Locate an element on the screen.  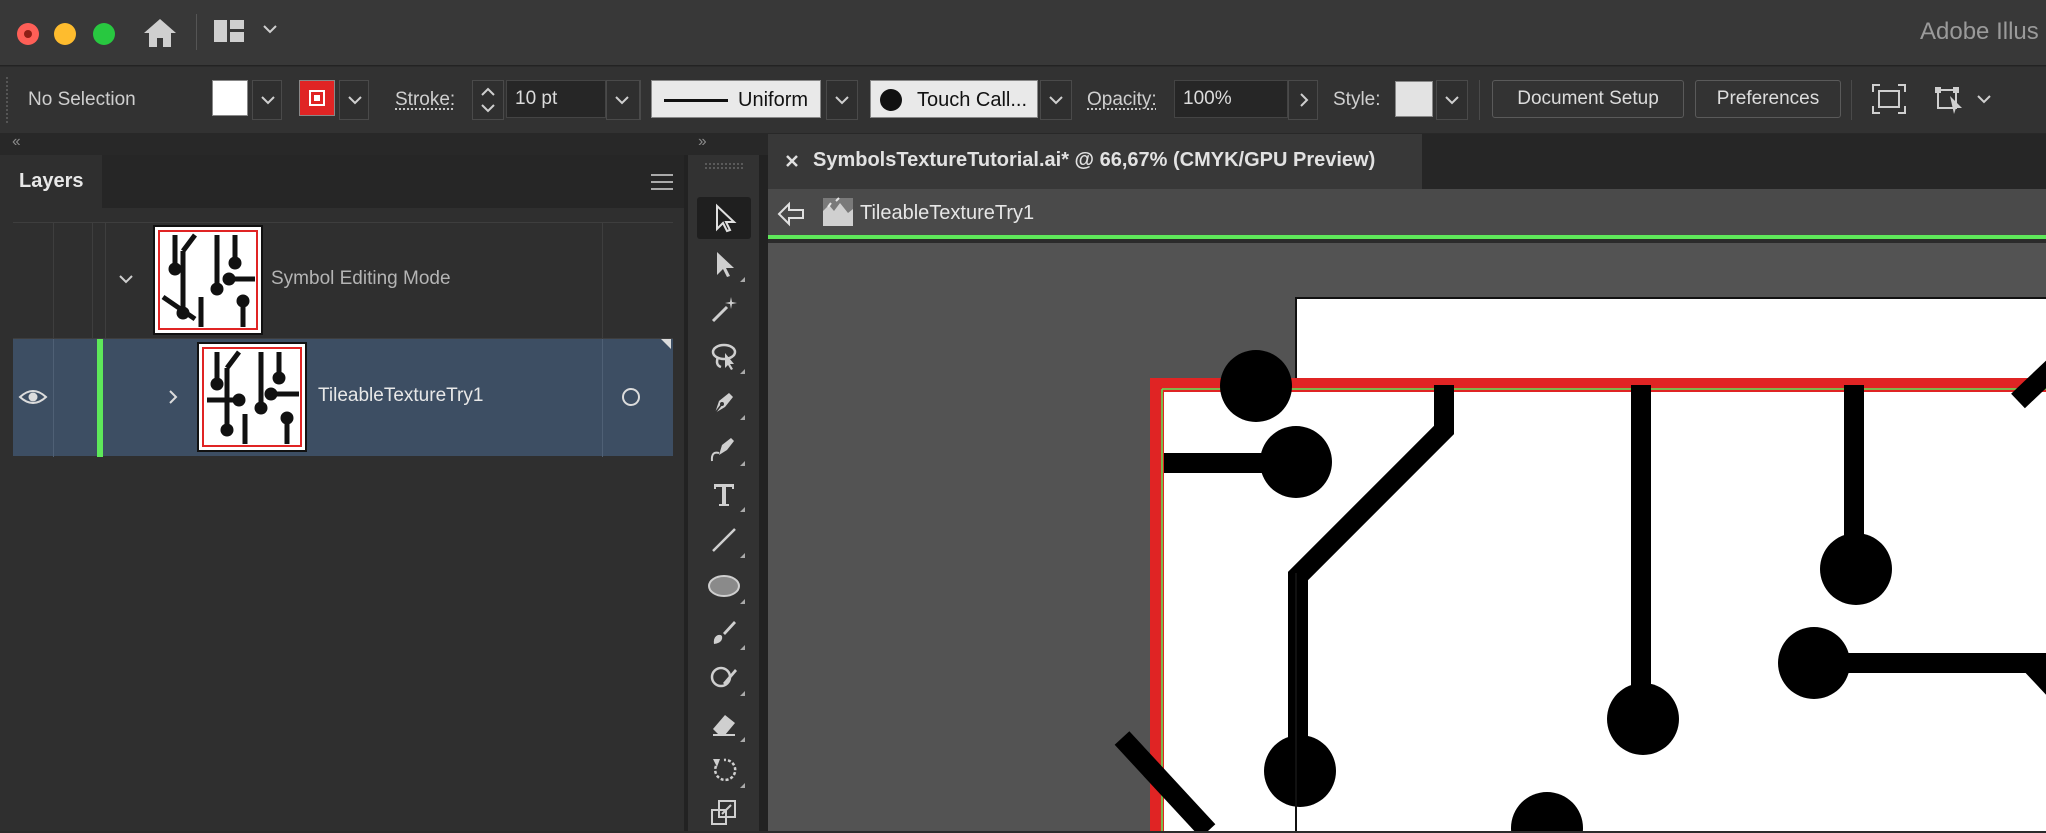
layers-empty-area is located at coordinates (343, 644).